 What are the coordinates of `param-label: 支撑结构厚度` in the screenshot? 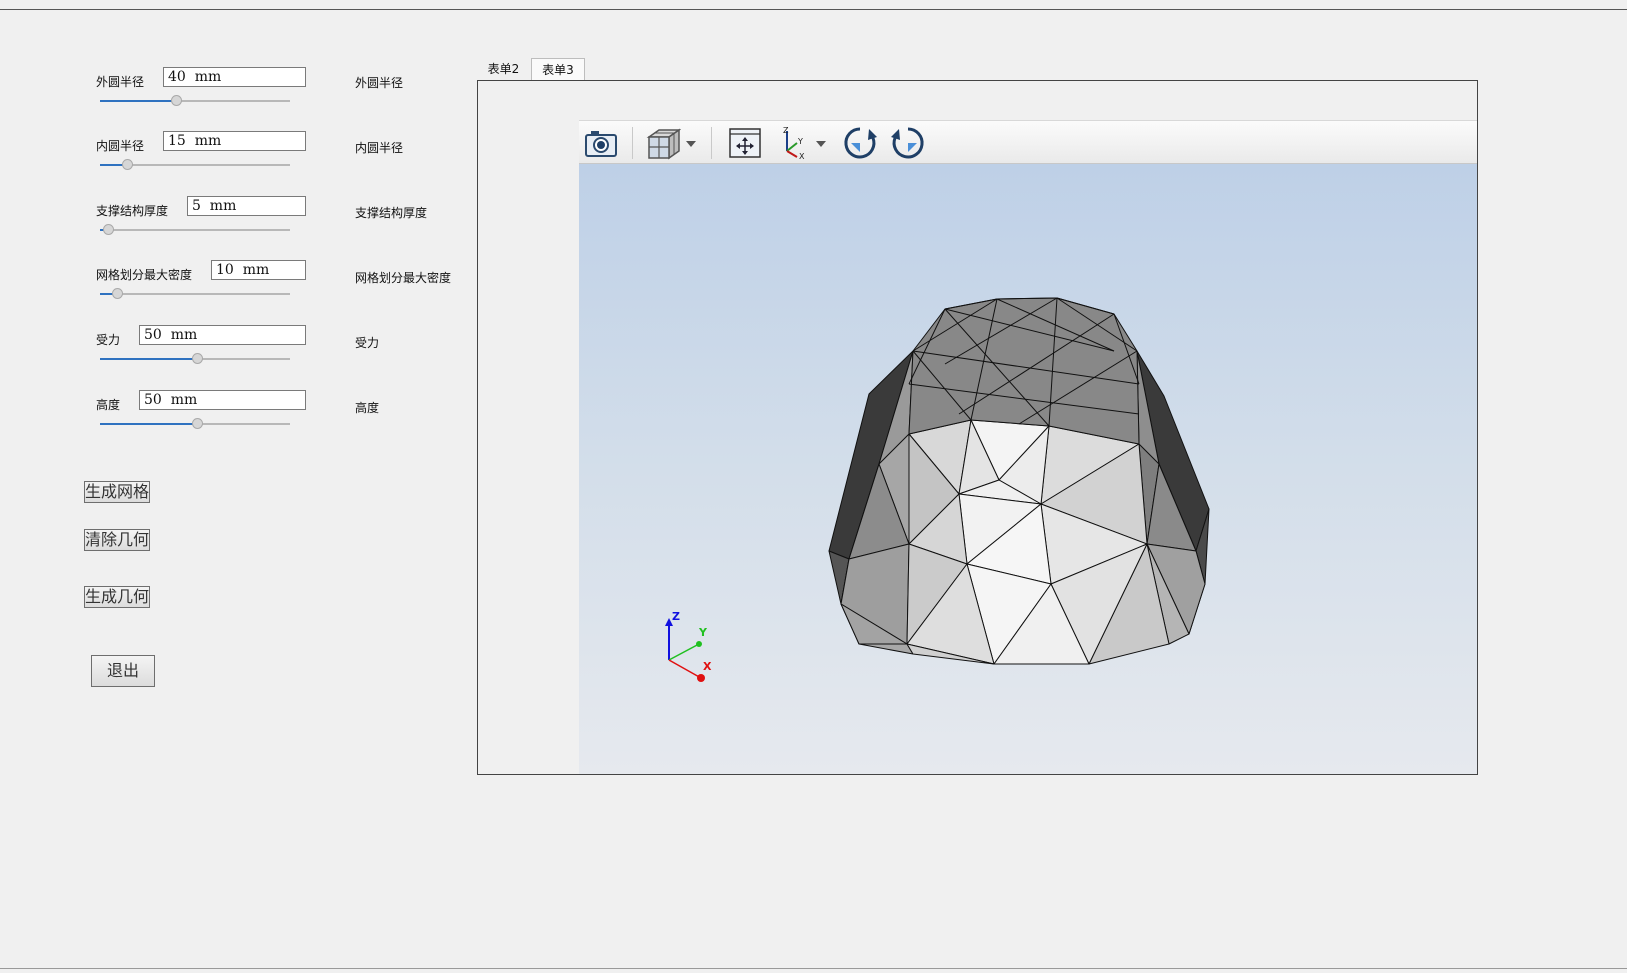 It's located at (132, 211).